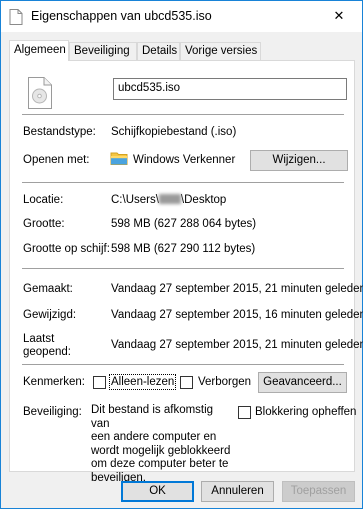 The image size is (363, 509). I want to click on filename-value: ubcd535.iso, so click(149, 88).